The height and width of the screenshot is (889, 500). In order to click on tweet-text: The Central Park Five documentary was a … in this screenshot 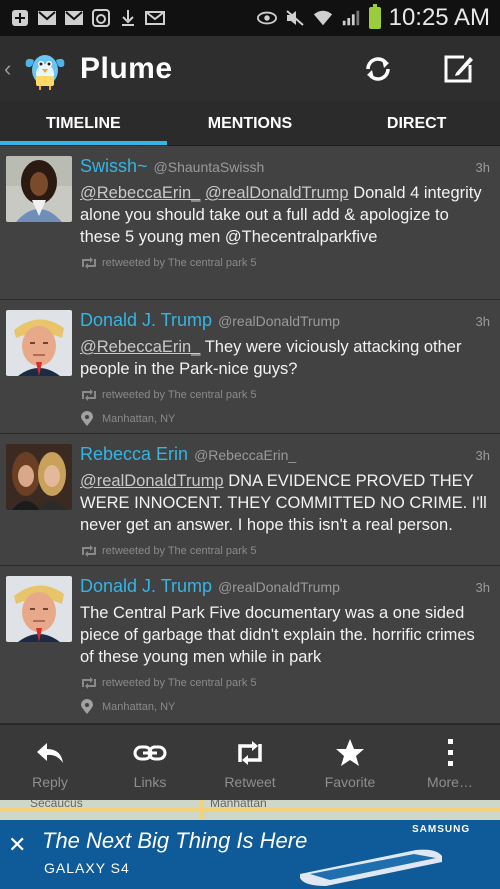, I will do `click(286, 635)`.